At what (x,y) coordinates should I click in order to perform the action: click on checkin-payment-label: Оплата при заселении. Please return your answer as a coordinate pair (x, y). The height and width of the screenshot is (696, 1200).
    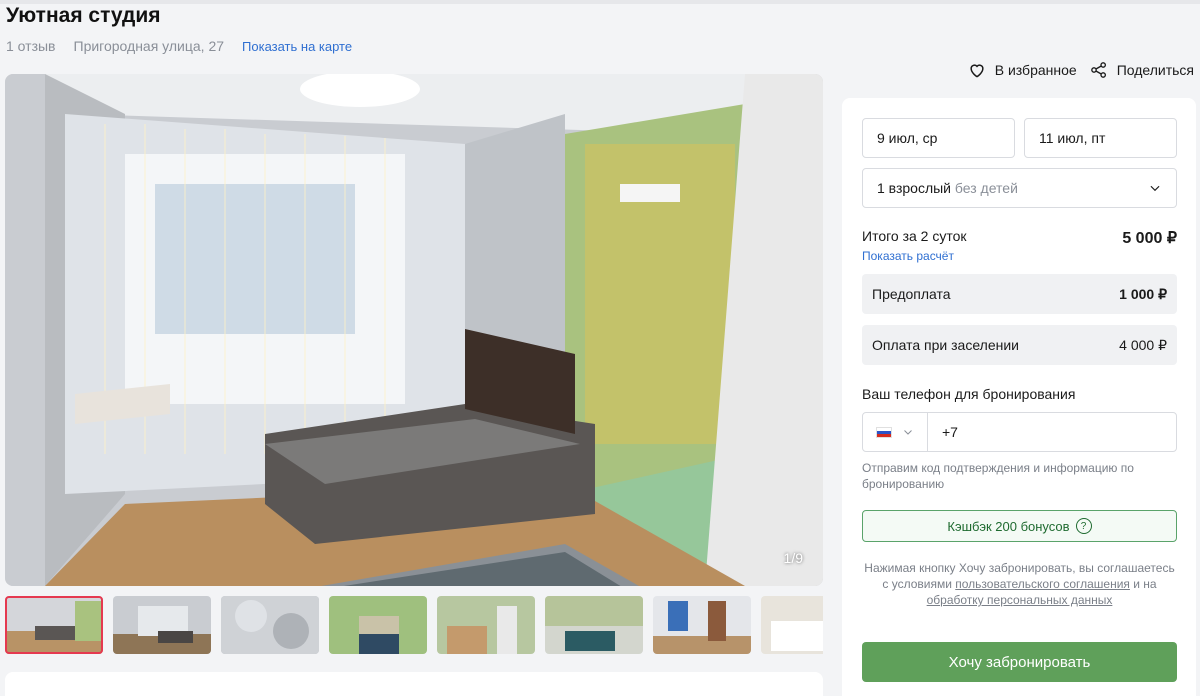
    Looking at the image, I should click on (945, 345).